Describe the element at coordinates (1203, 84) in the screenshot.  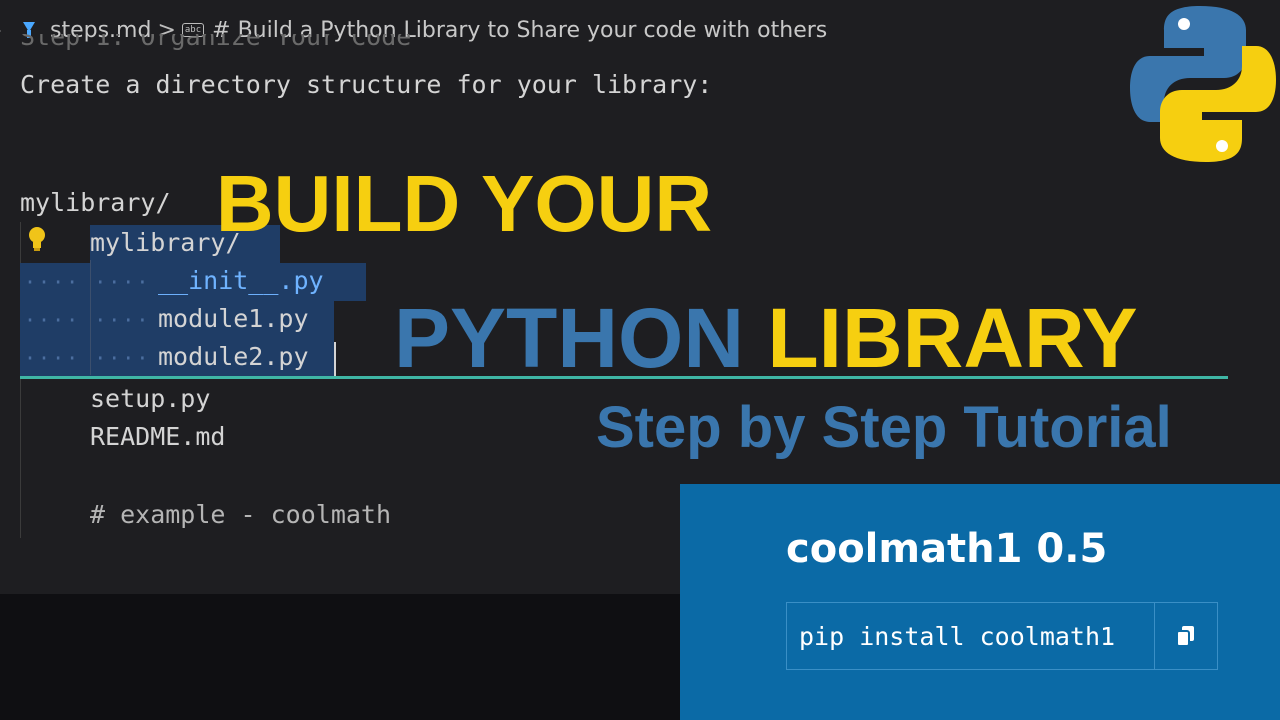
I see `python-logo` at that location.